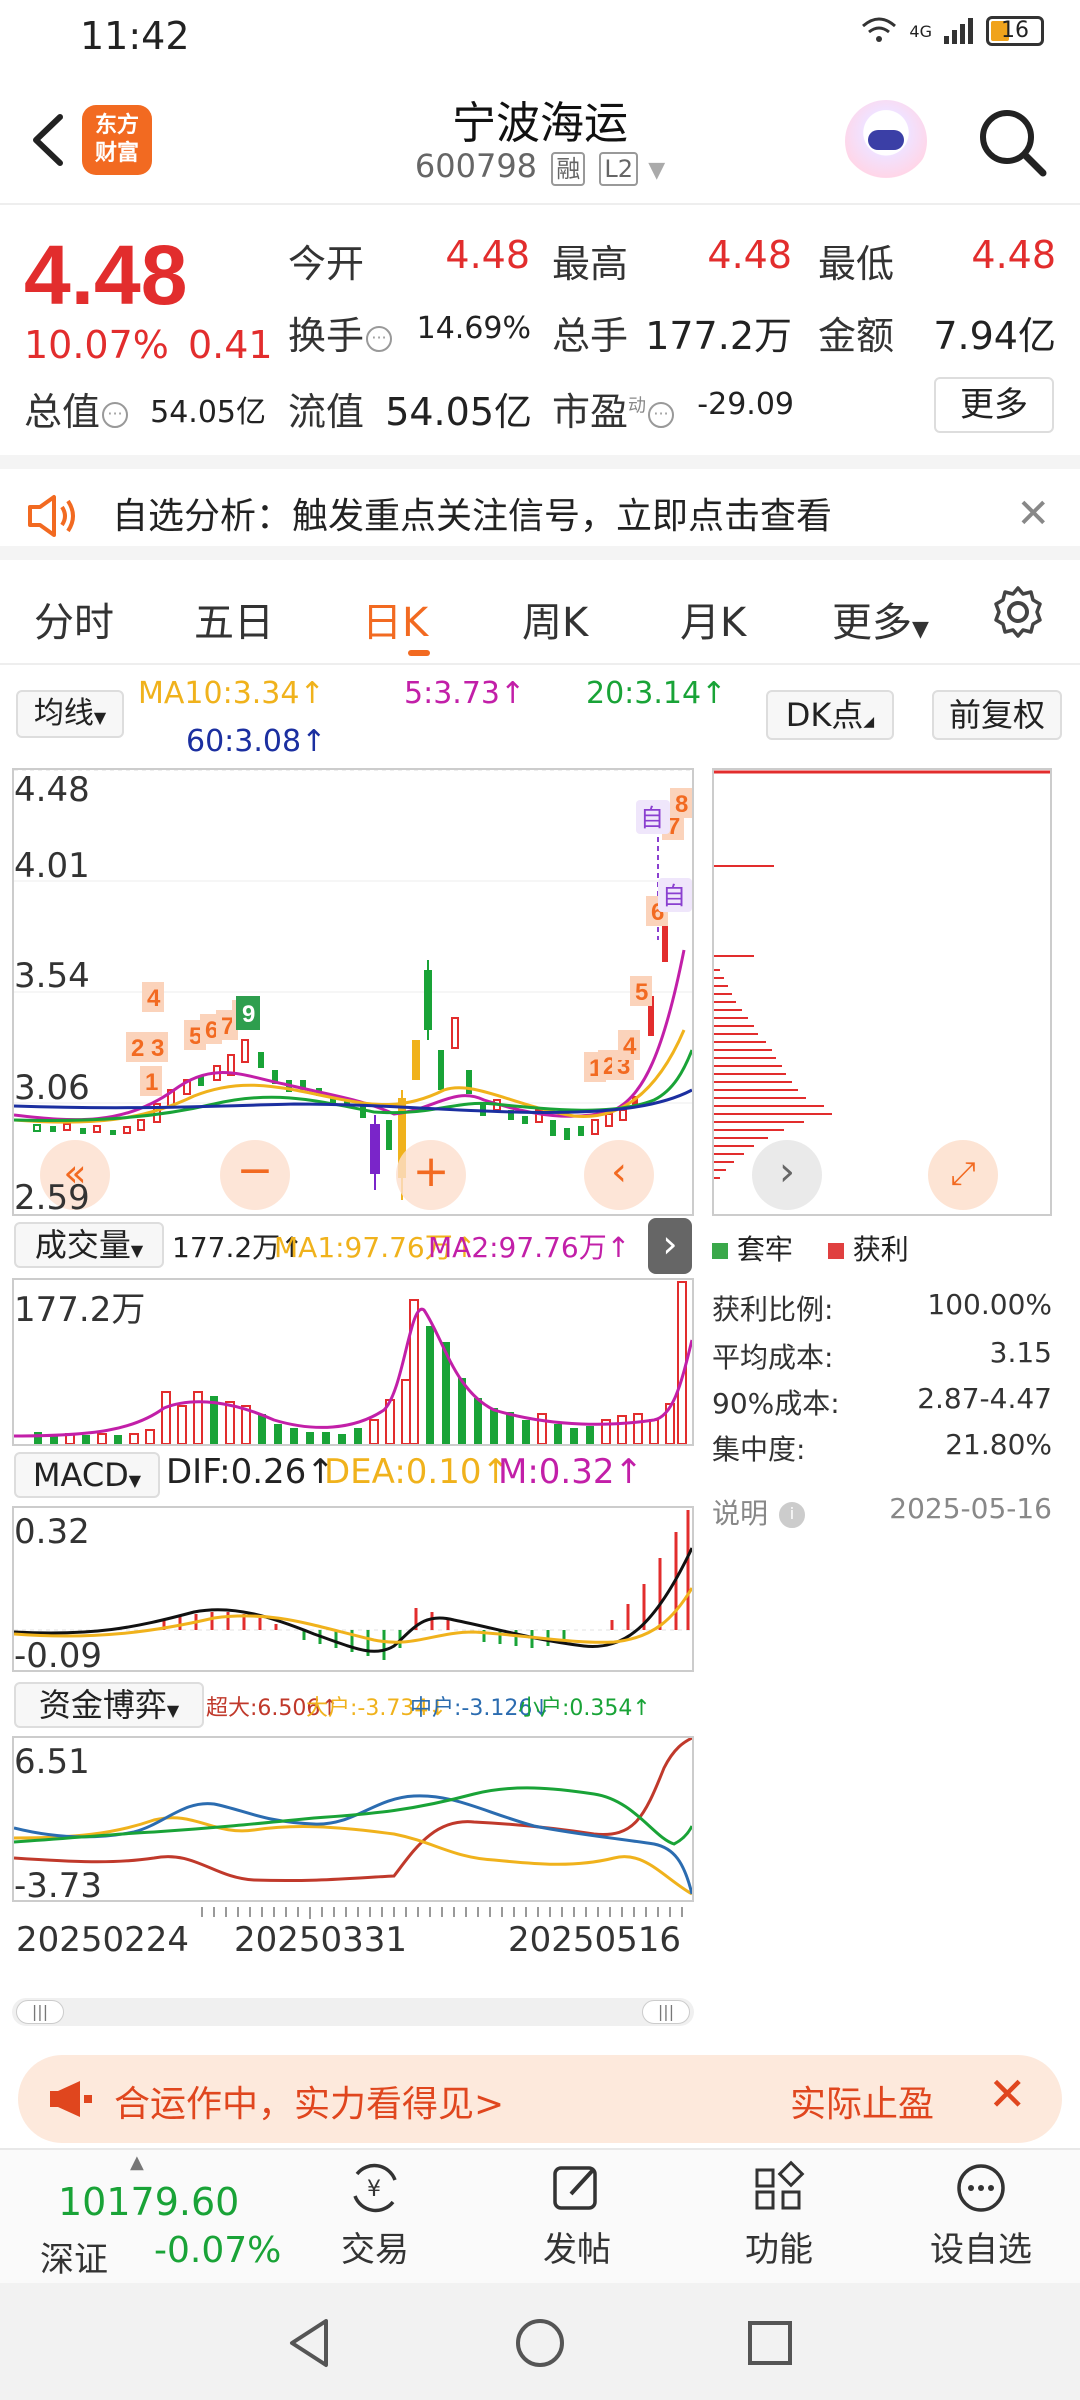 This screenshot has height=2400, width=1080. Describe the element at coordinates (137, 1048) in the screenshot. I see `svg-text: 2` at that location.